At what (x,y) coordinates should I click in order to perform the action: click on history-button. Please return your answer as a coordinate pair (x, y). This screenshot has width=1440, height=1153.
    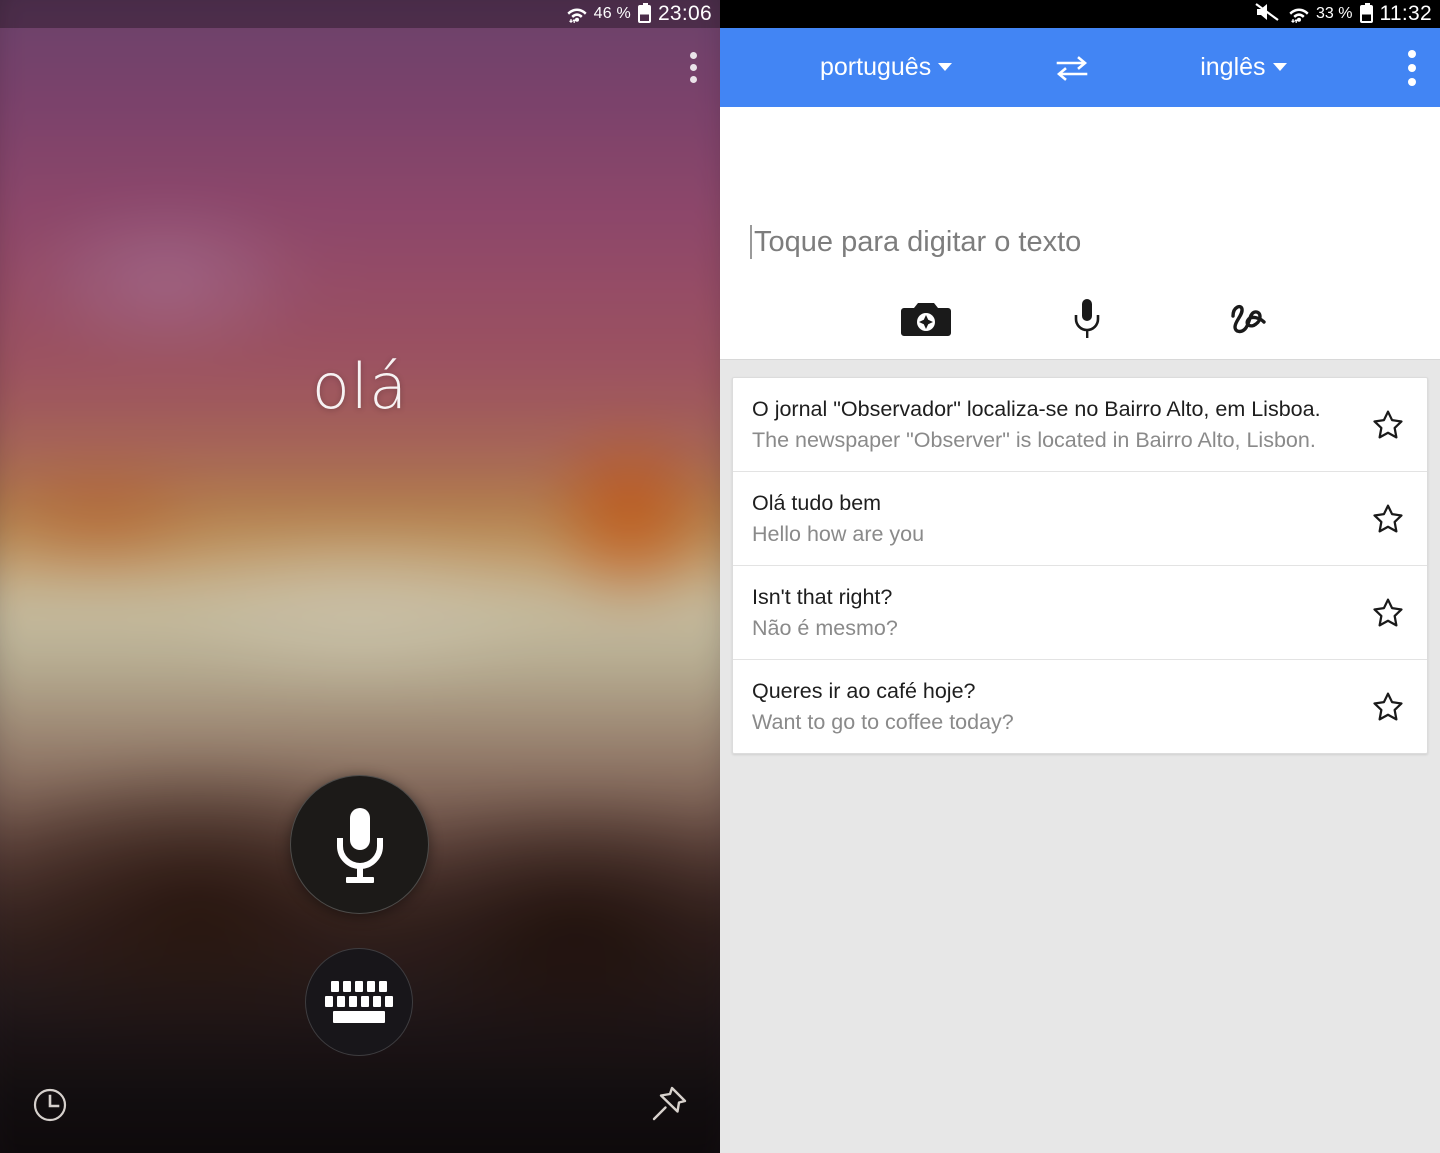
    Looking at the image, I should click on (50, 1105).